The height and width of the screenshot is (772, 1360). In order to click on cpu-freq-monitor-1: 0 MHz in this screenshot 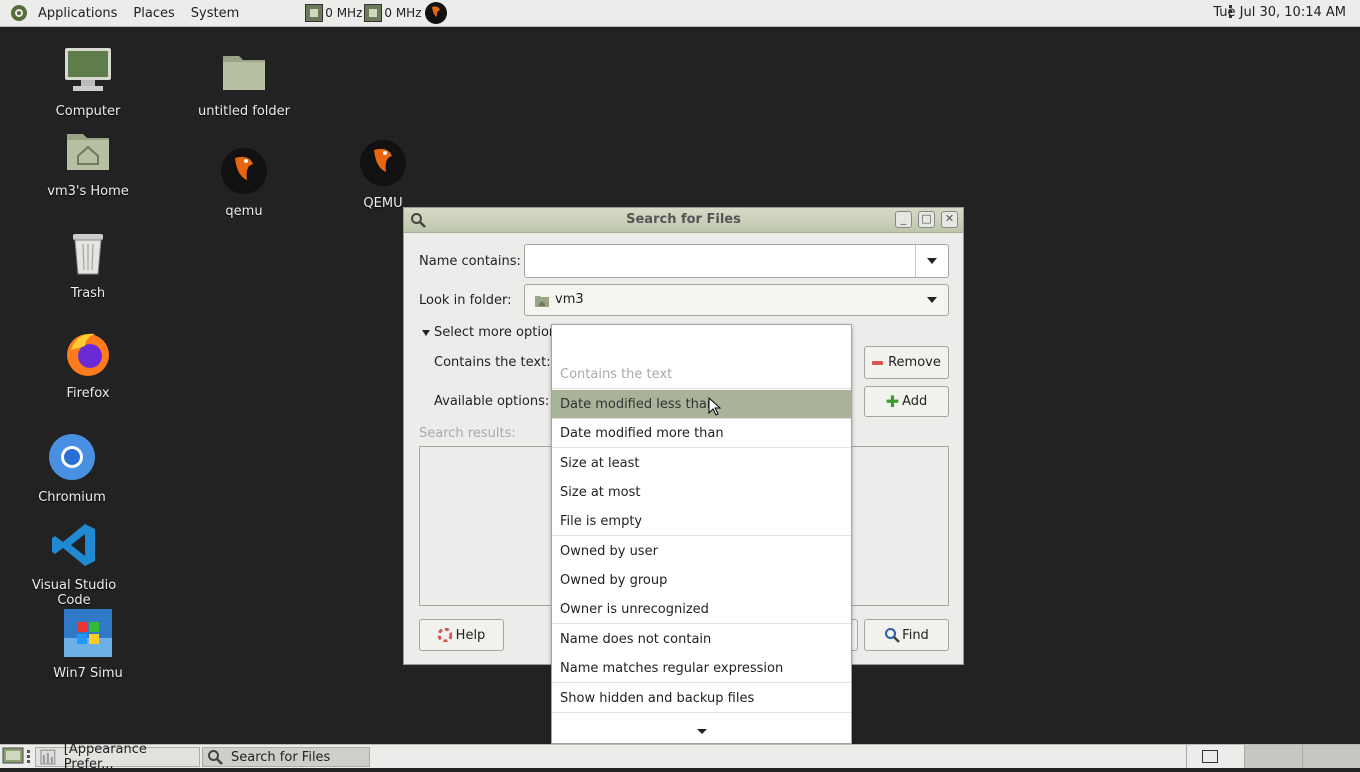, I will do `click(333, 13)`.